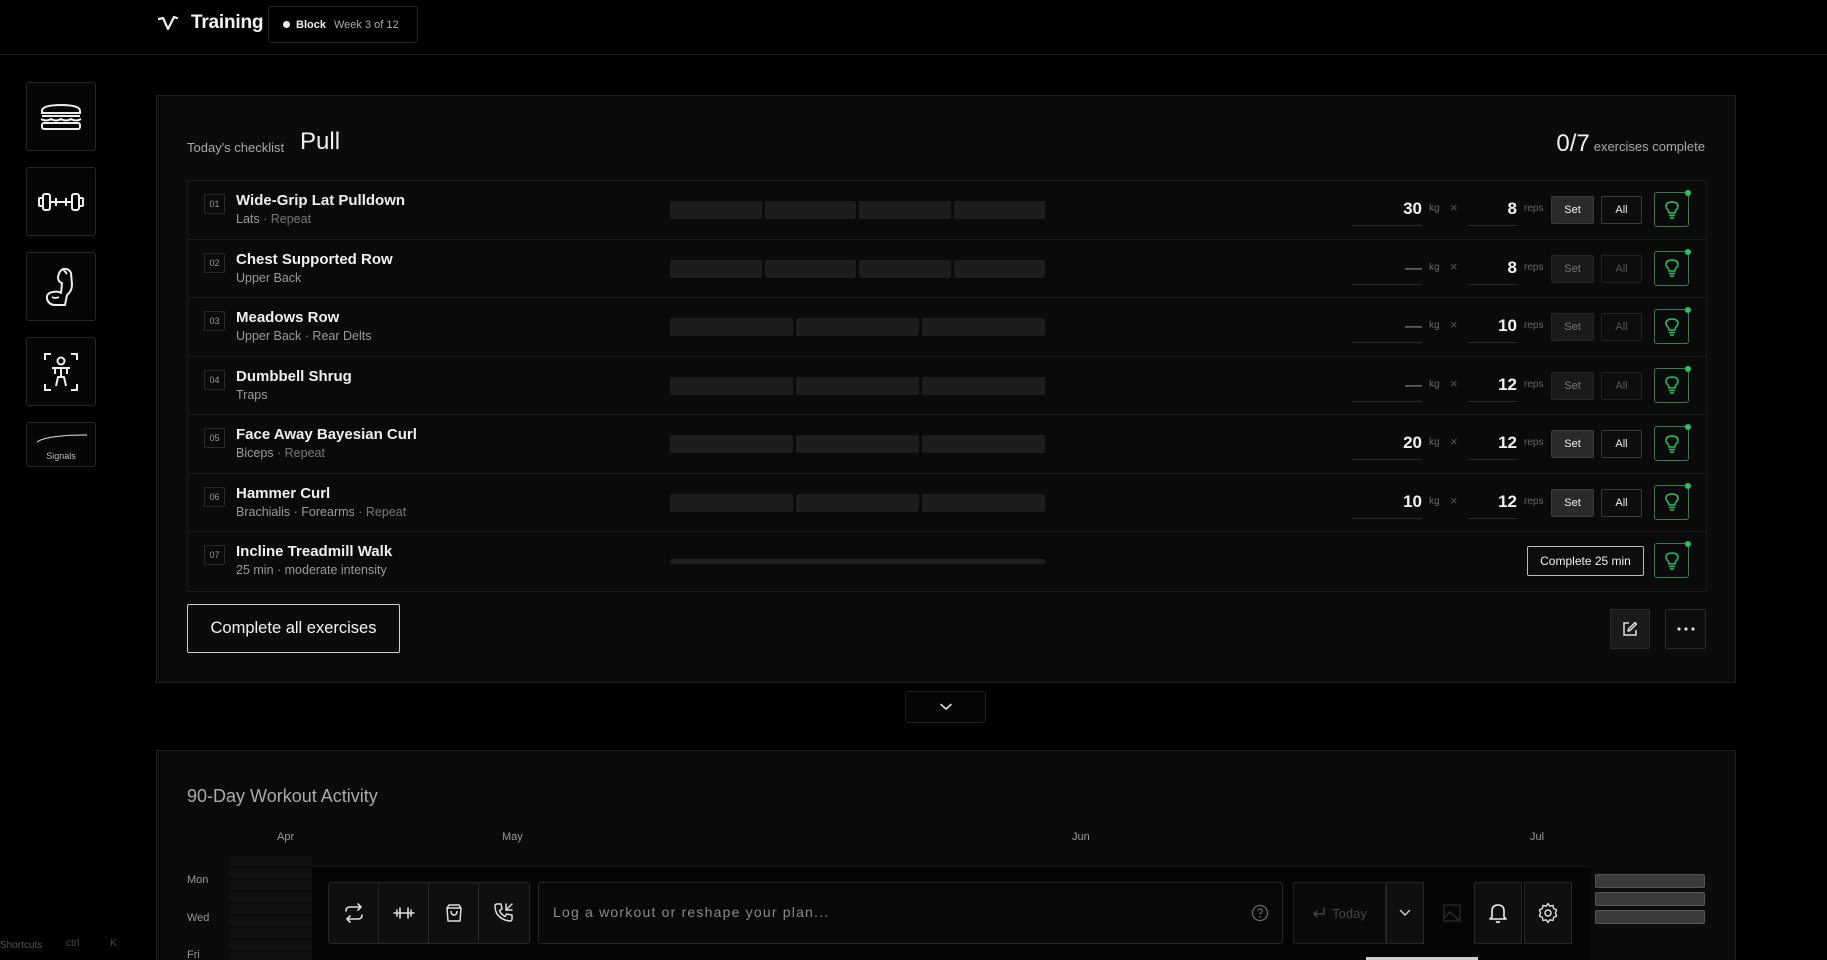 This screenshot has height=960, width=1827. I want to click on muscle-groups: Traps, so click(252, 394).